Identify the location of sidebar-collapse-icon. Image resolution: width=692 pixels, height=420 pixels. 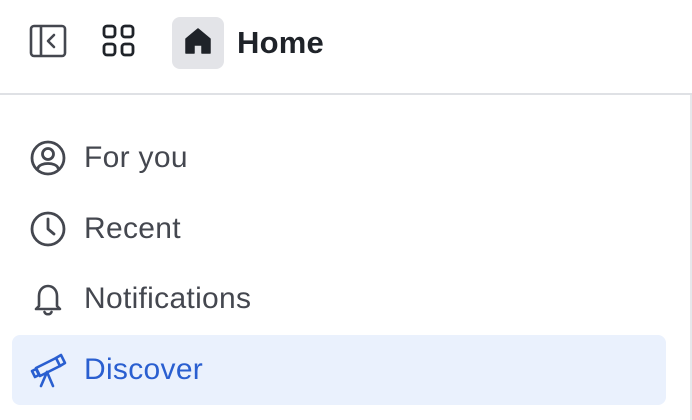
(48, 43).